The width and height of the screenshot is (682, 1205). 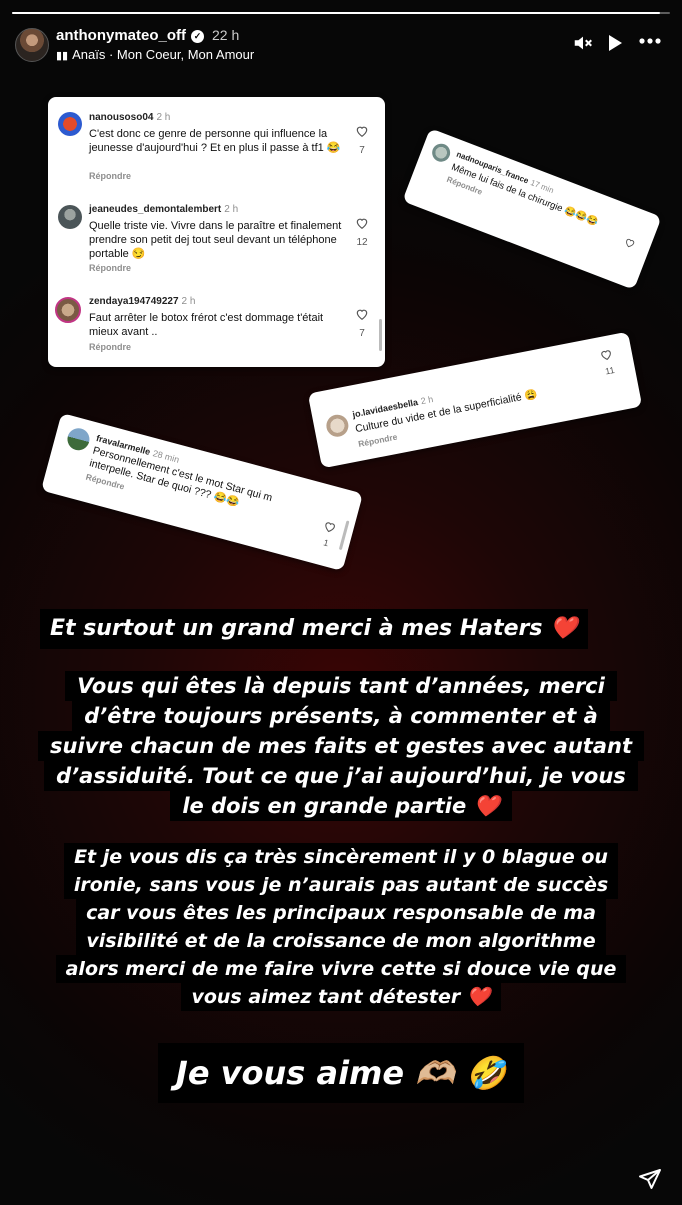 I want to click on username: anthonymateo_off, so click(x=121, y=35).